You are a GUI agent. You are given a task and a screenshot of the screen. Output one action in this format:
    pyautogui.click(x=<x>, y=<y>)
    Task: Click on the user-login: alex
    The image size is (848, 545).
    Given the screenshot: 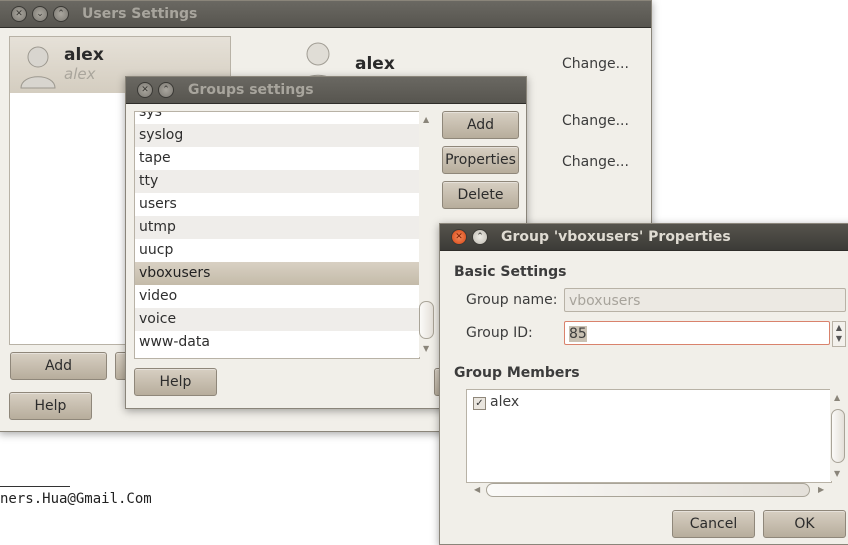 What is the action you would take?
    pyautogui.click(x=80, y=74)
    